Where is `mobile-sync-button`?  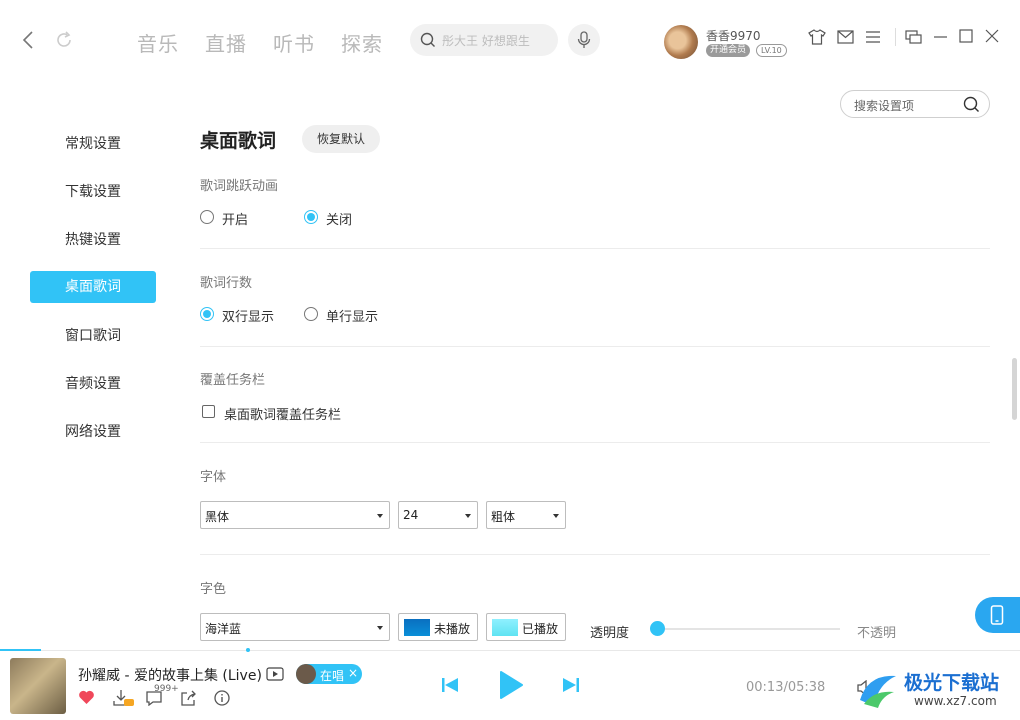 mobile-sync-button is located at coordinates (997, 615).